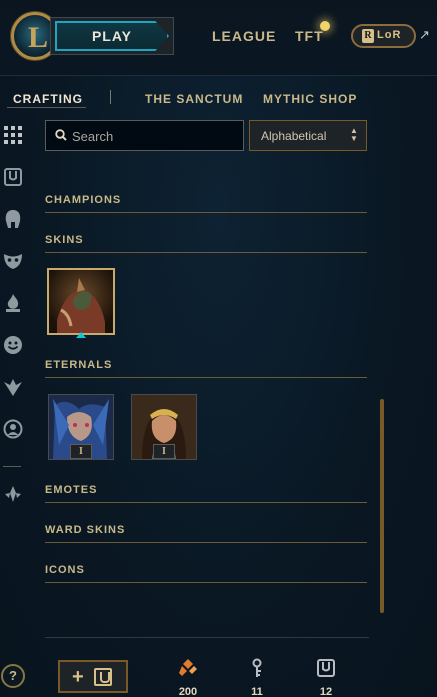 The width and height of the screenshot is (437, 697). Describe the element at coordinates (382, 506) in the screenshot. I see `scrollbar-thumb` at that location.